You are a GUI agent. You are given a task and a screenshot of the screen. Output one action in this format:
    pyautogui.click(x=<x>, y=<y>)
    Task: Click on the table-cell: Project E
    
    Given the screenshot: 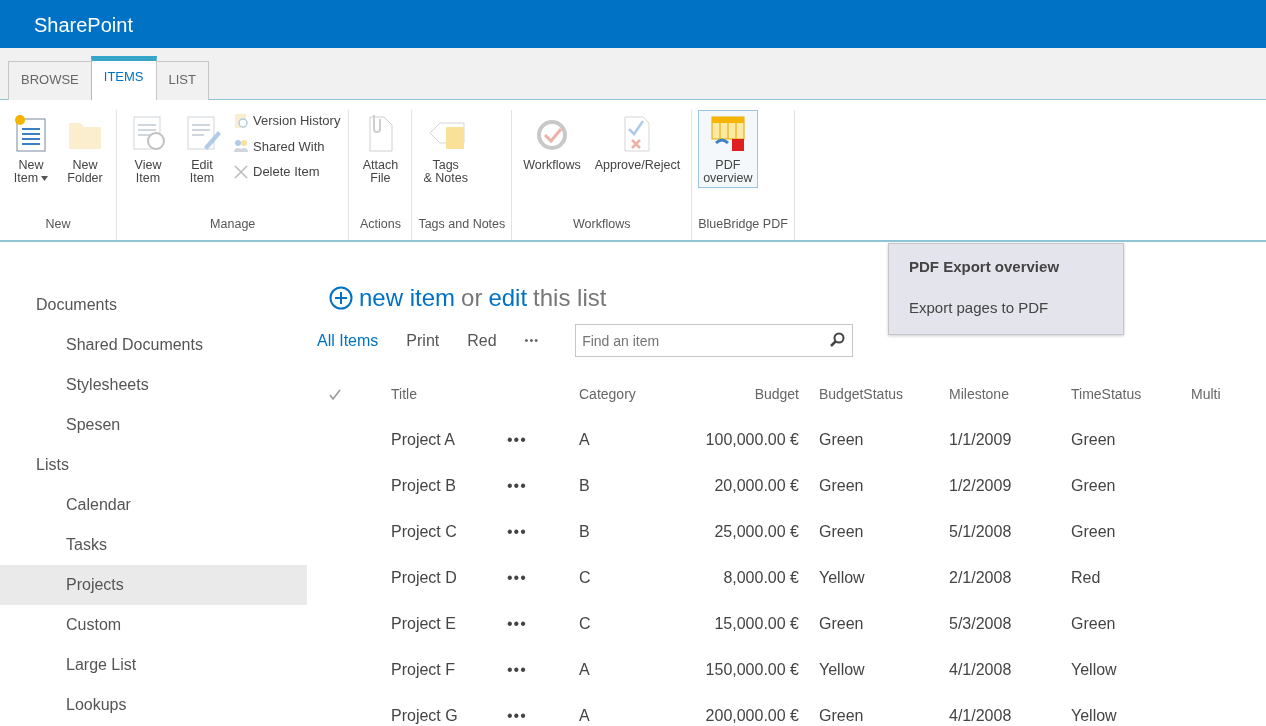 What is the action you would take?
    pyautogui.click(x=449, y=624)
    